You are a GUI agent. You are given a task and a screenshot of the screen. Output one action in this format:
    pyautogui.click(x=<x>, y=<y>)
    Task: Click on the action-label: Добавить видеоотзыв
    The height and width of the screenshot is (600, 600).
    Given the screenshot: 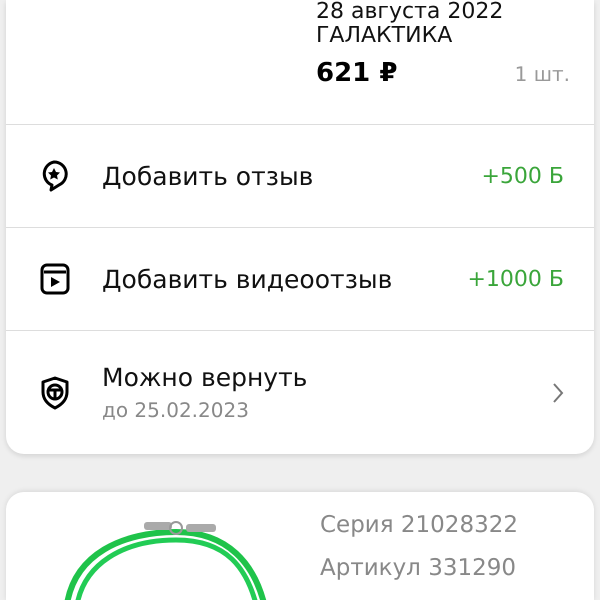 What is the action you would take?
    pyautogui.click(x=248, y=279)
    